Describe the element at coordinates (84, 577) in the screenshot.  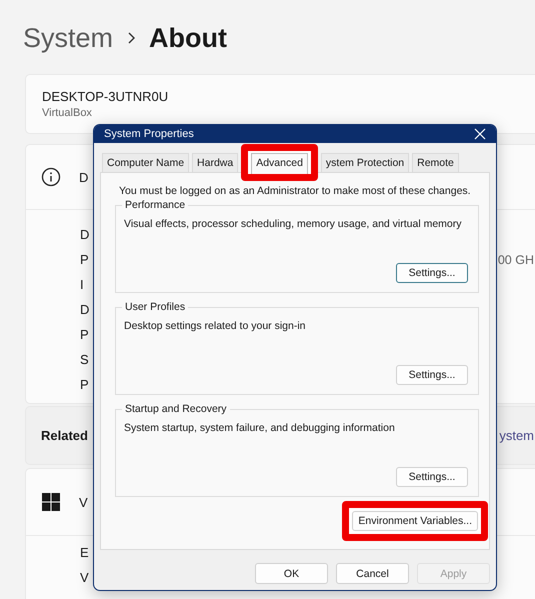
I see `spec-label: V` at that location.